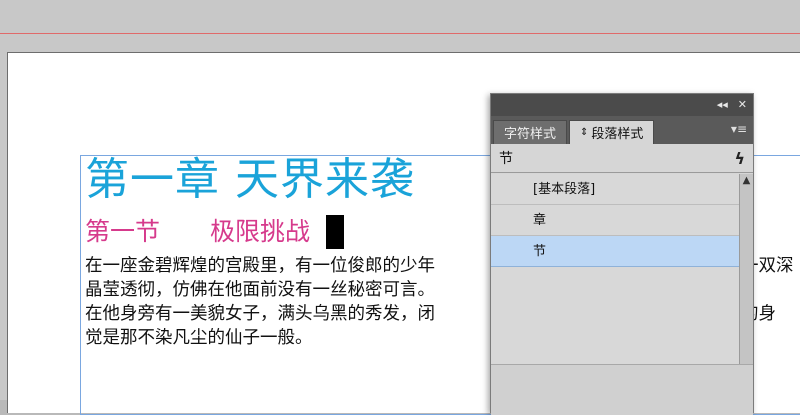 This screenshot has height=415, width=800. What do you see at coordinates (564, 189) in the screenshot?
I see `style-item-label: [基本段落]` at bounding box center [564, 189].